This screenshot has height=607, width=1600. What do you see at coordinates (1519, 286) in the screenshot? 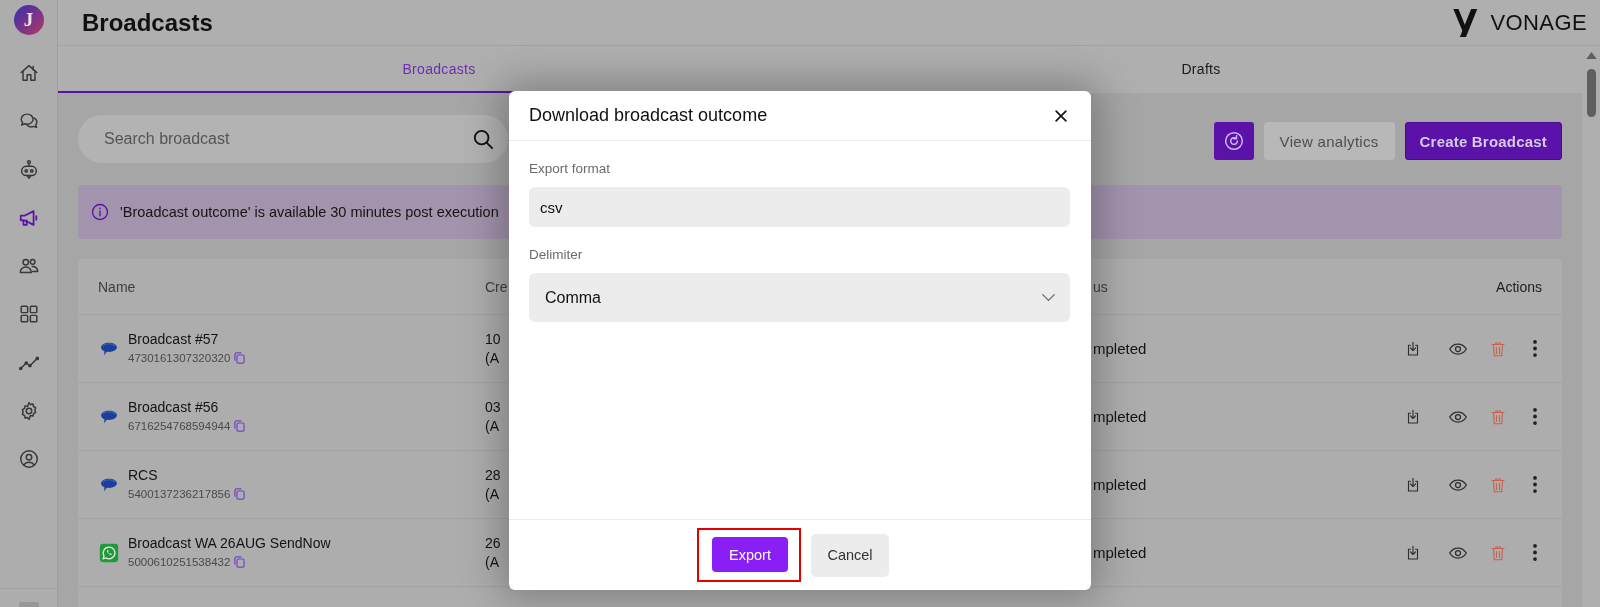
I see `column-header: Actions` at bounding box center [1519, 286].